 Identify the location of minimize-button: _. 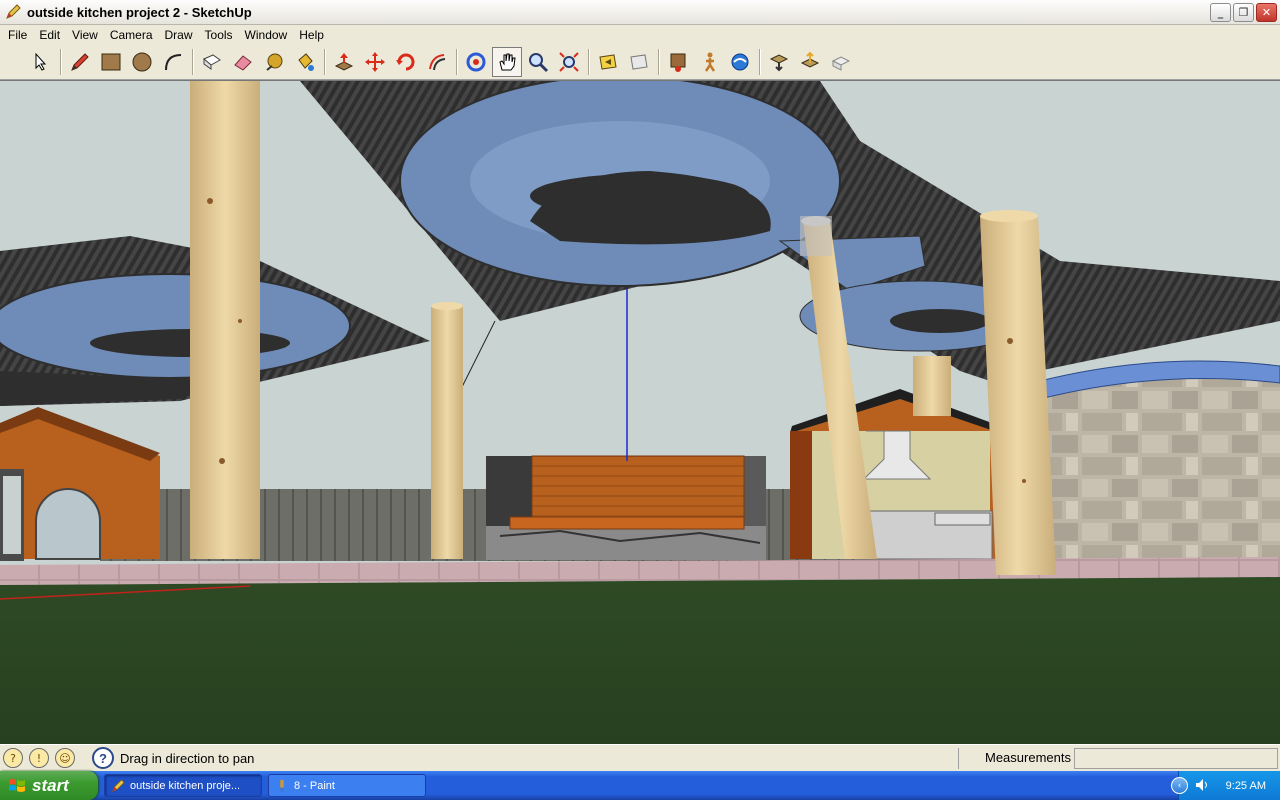
(1220, 12).